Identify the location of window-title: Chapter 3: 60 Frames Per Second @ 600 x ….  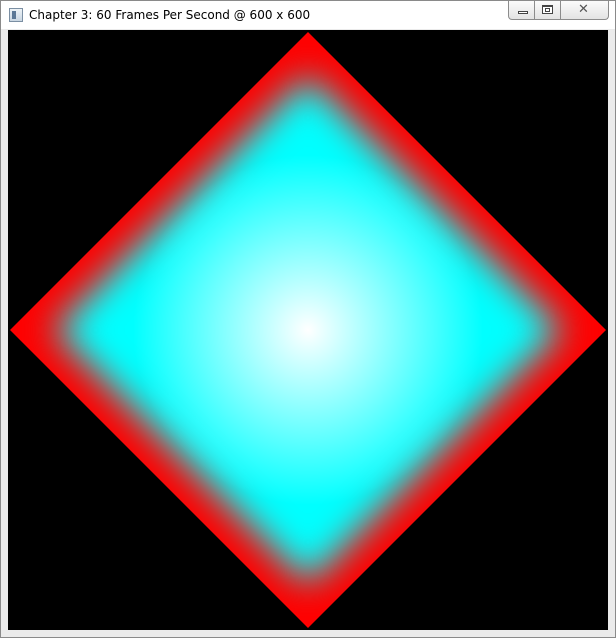
(170, 15).